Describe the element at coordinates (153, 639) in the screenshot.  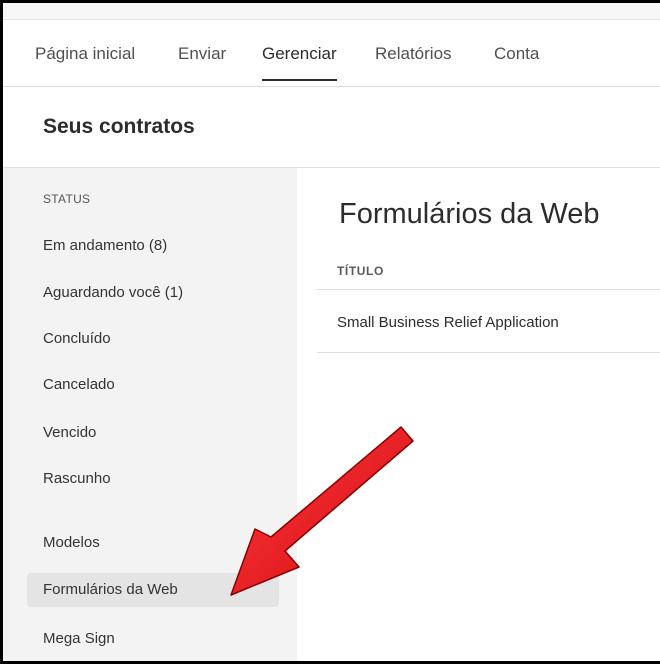
I see `sidebar-item-mega-sign: Mega Sign` at that location.